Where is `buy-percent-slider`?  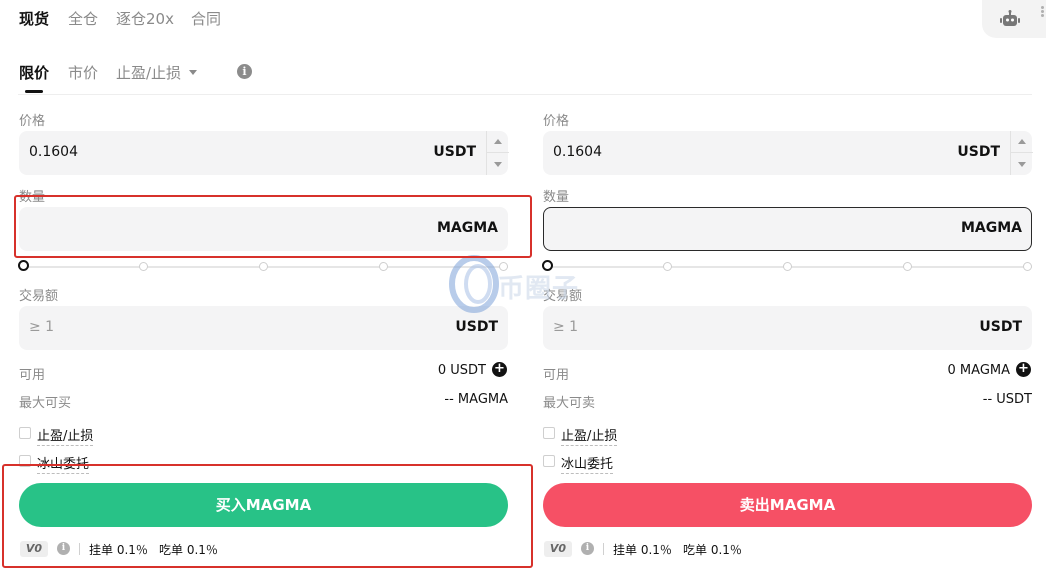 buy-percent-slider is located at coordinates (263, 266).